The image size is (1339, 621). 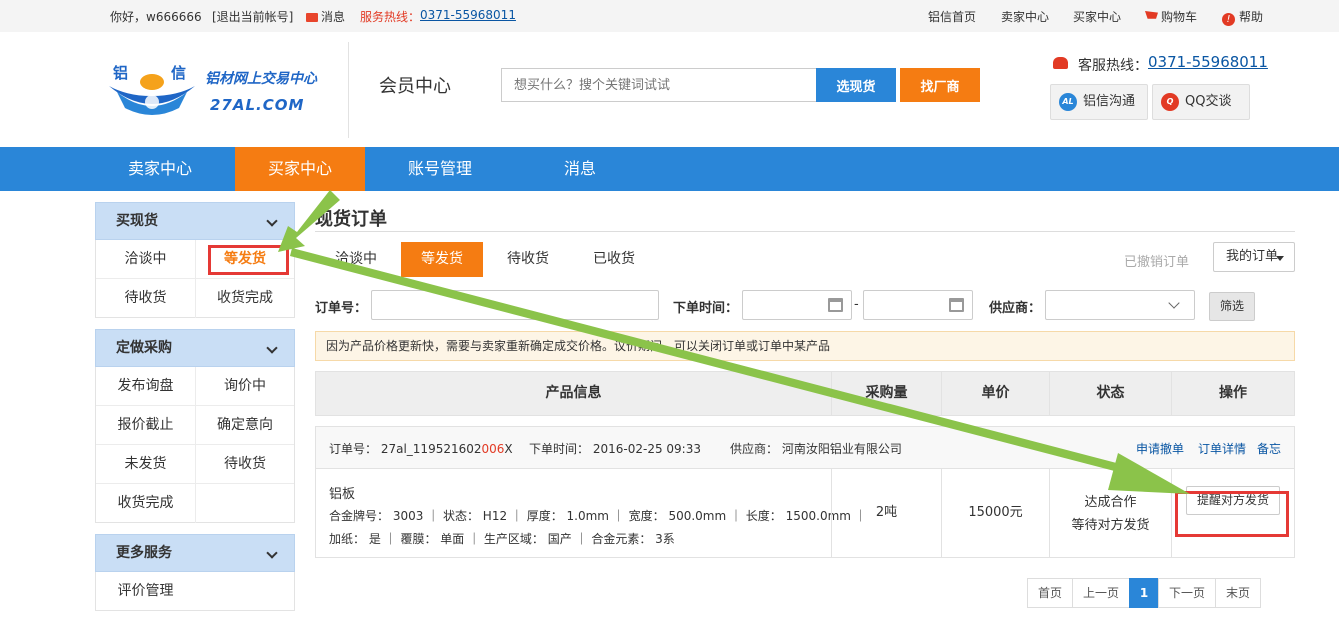 What do you see at coordinates (440, 169) in the screenshot?
I see `nav-account: 账号管理` at bounding box center [440, 169].